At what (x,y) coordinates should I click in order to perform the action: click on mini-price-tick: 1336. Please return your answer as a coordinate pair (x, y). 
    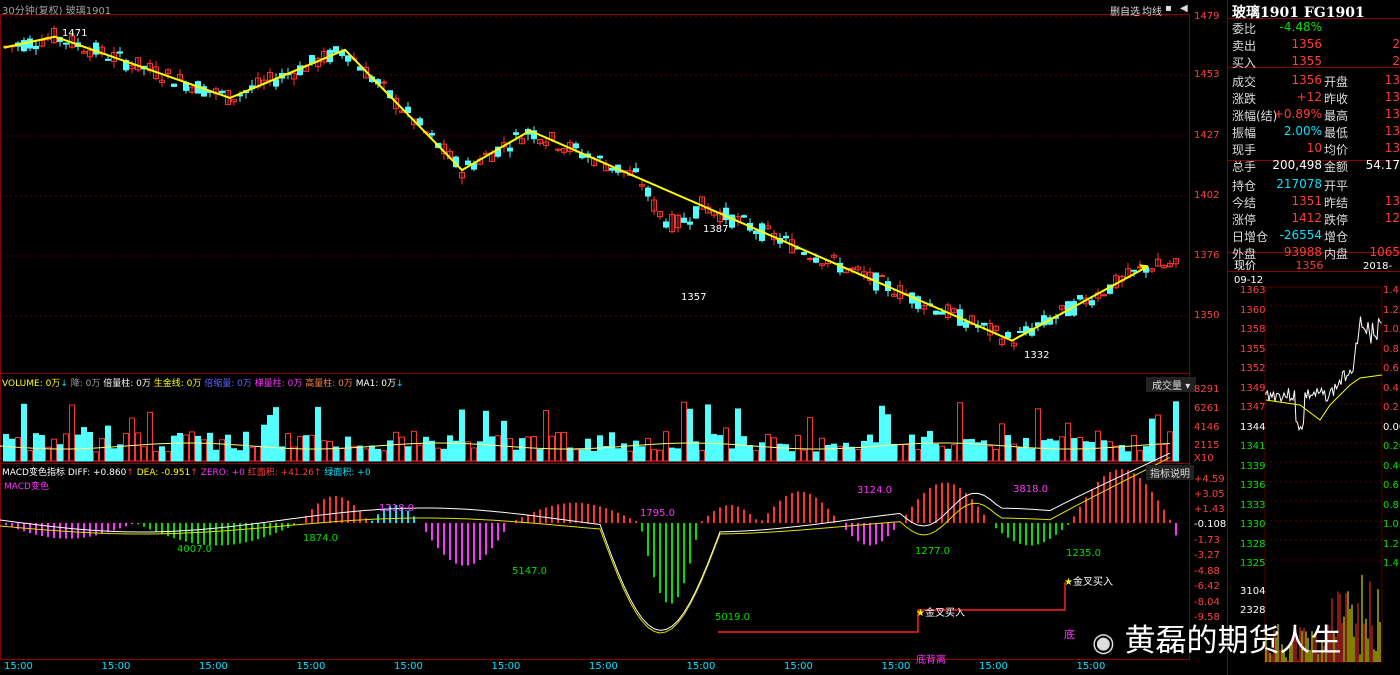
    Looking at the image, I should click on (1253, 485).